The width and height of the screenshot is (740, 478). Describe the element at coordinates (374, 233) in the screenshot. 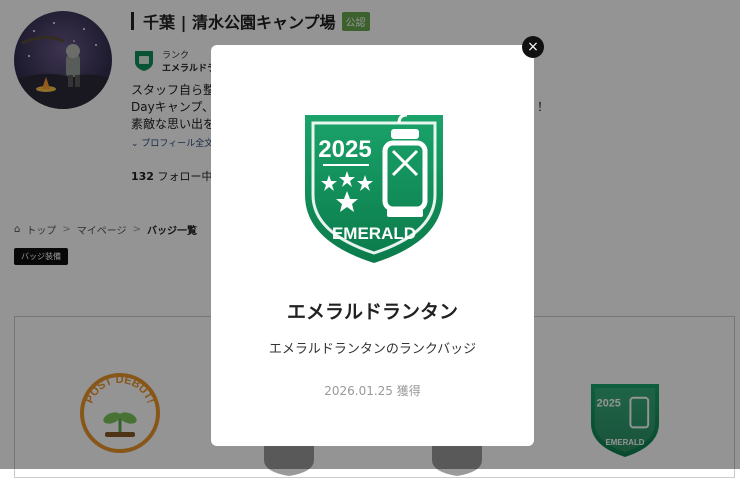

I see `emerald-label-text: EMERALD` at that location.